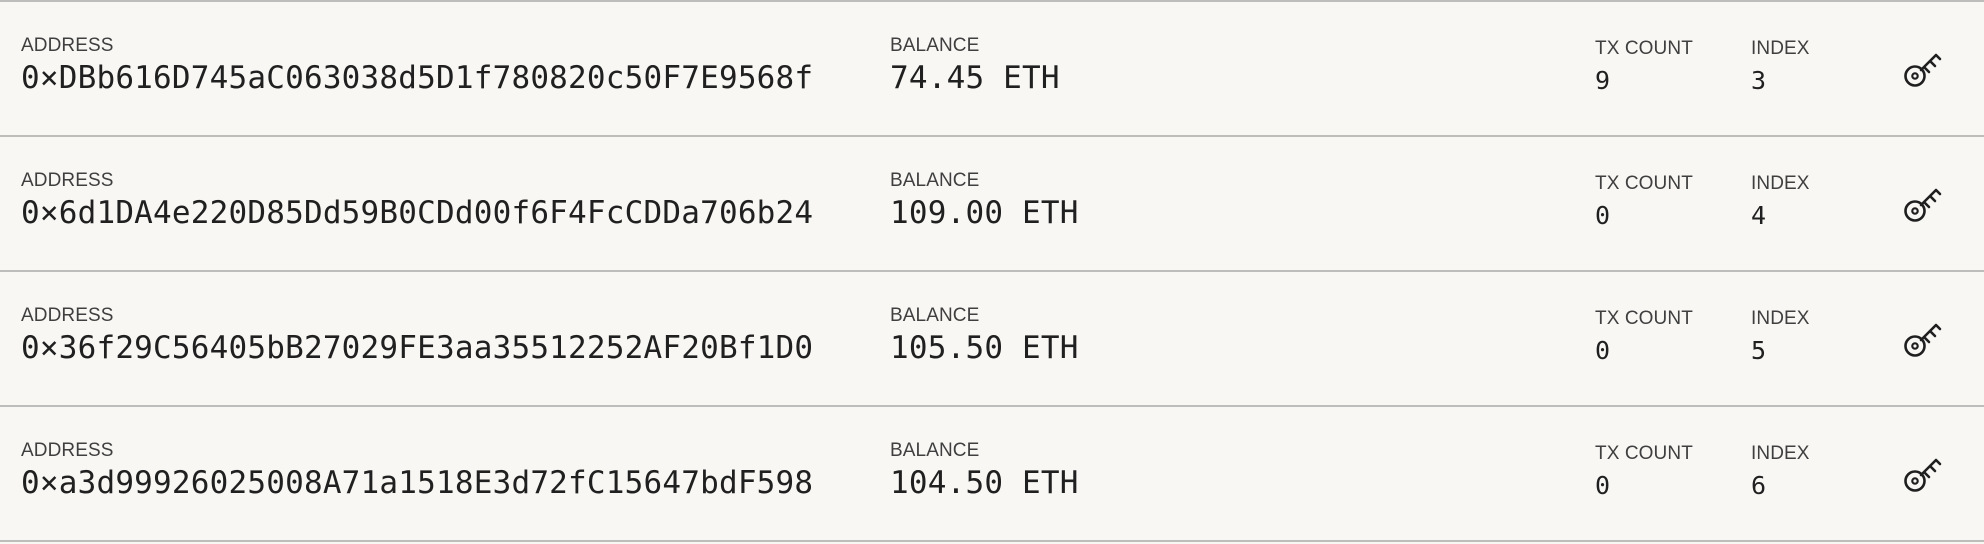 The height and width of the screenshot is (544, 1984). Describe the element at coordinates (1603, 80) in the screenshot. I see `account-tx-count: 9` at that location.